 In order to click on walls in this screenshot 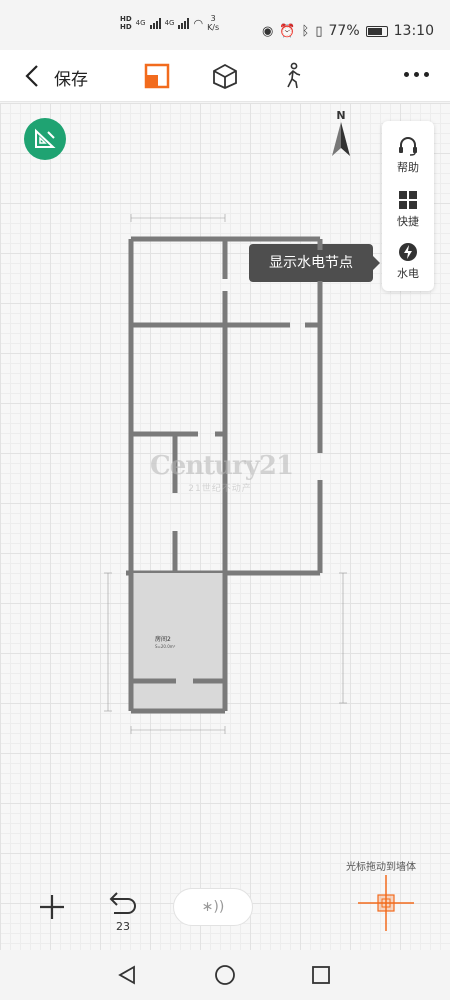, I will do `click(224, 406)`.